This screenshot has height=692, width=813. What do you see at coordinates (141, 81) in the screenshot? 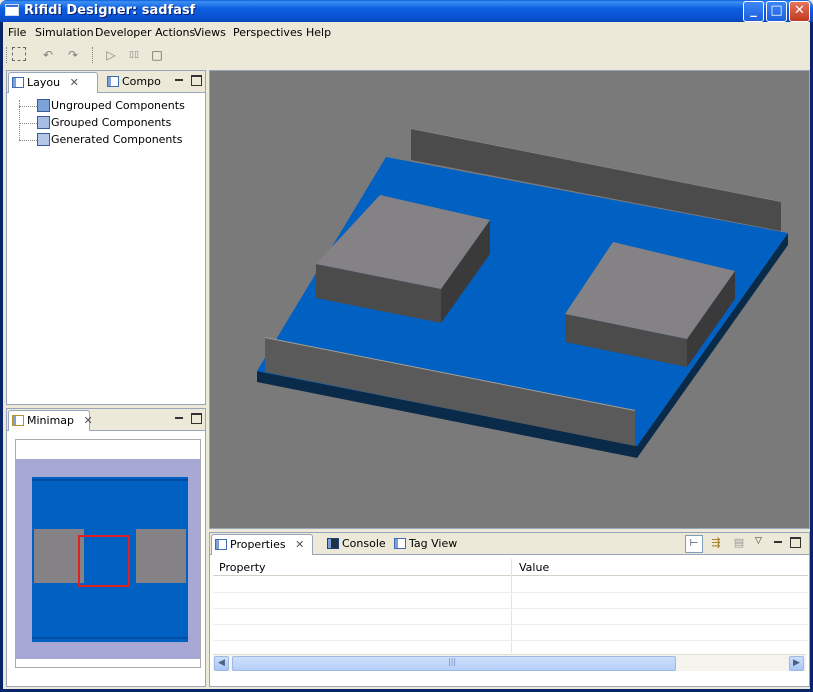
I see `tab-components-label: Compo` at bounding box center [141, 81].